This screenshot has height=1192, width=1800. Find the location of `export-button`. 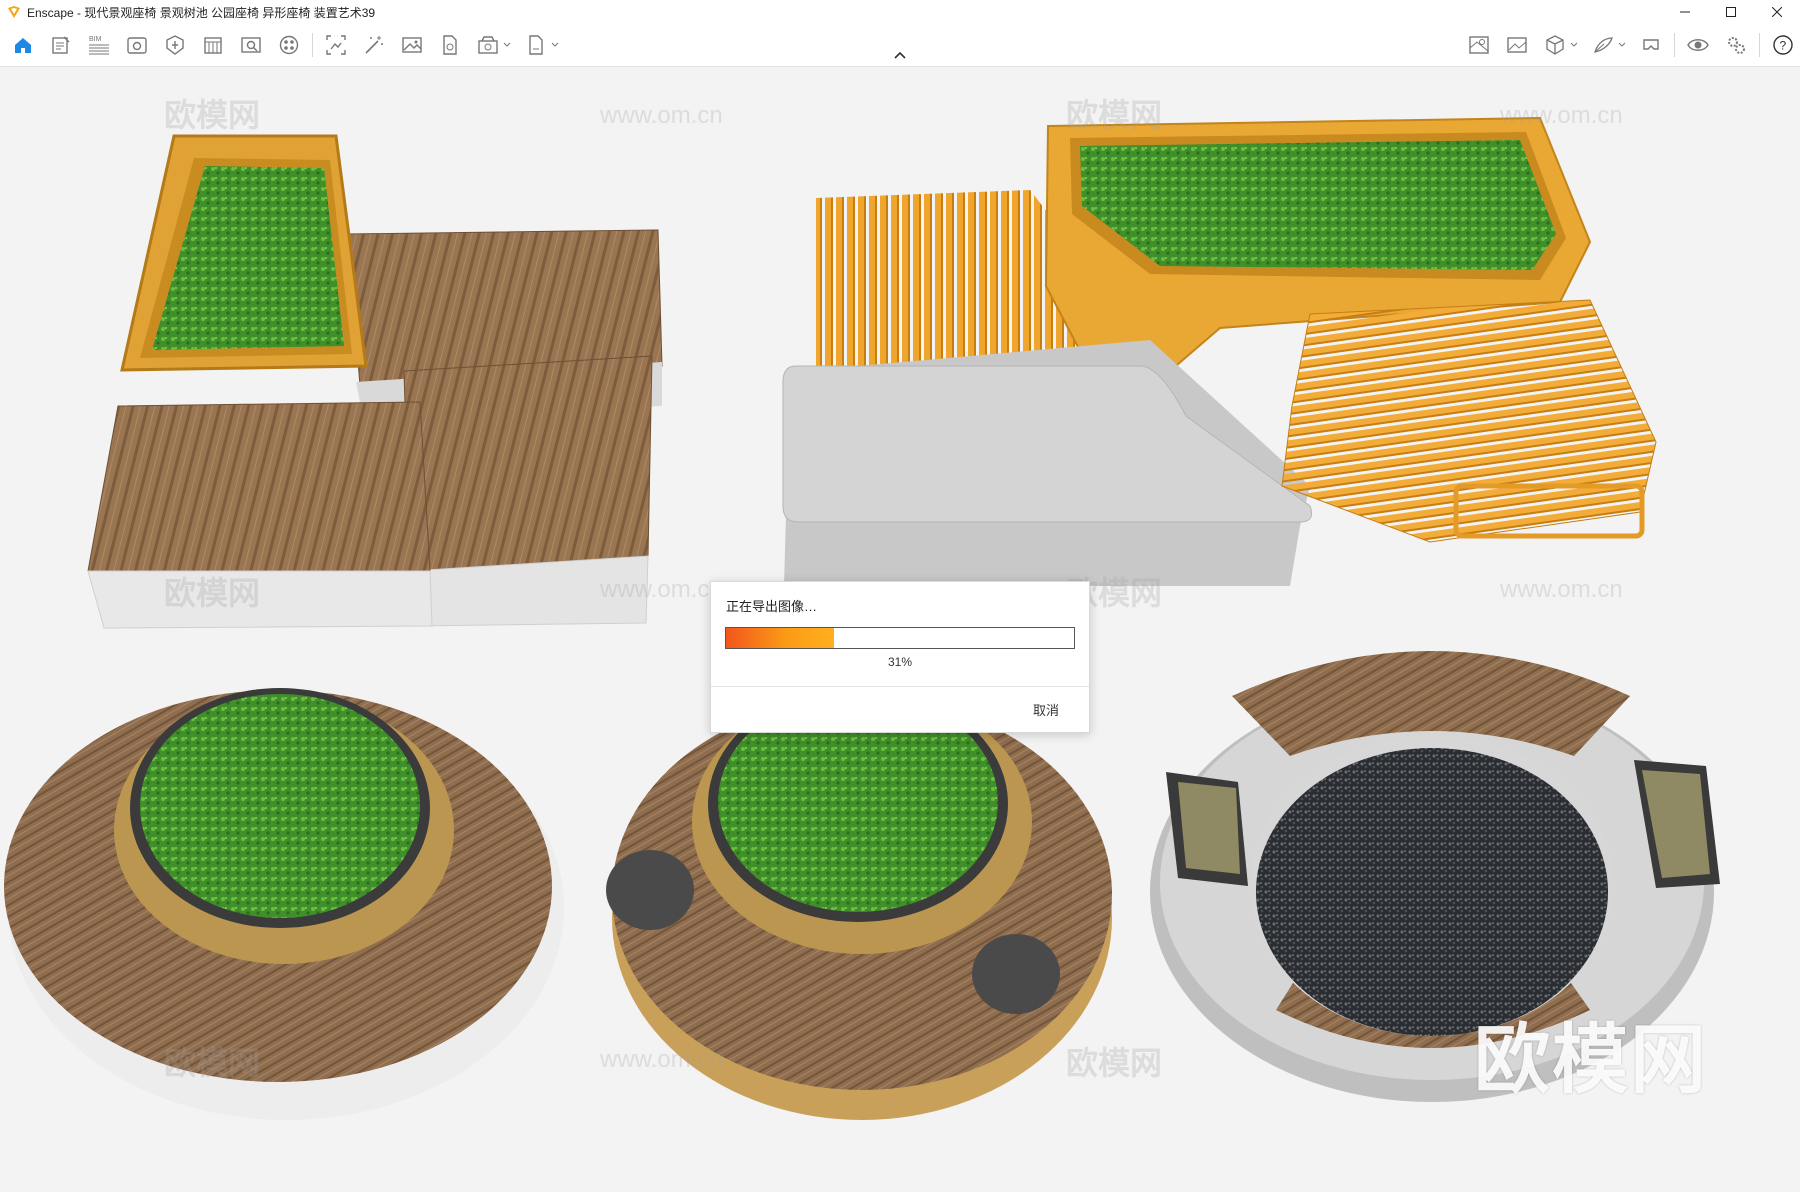

export-button is located at coordinates (536, 45).